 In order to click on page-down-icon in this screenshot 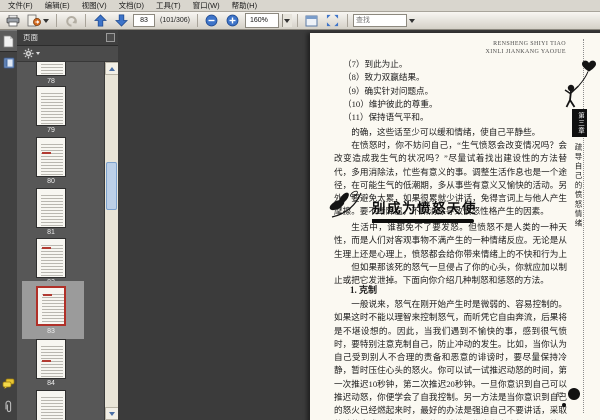, I will do `click(121, 20)`.